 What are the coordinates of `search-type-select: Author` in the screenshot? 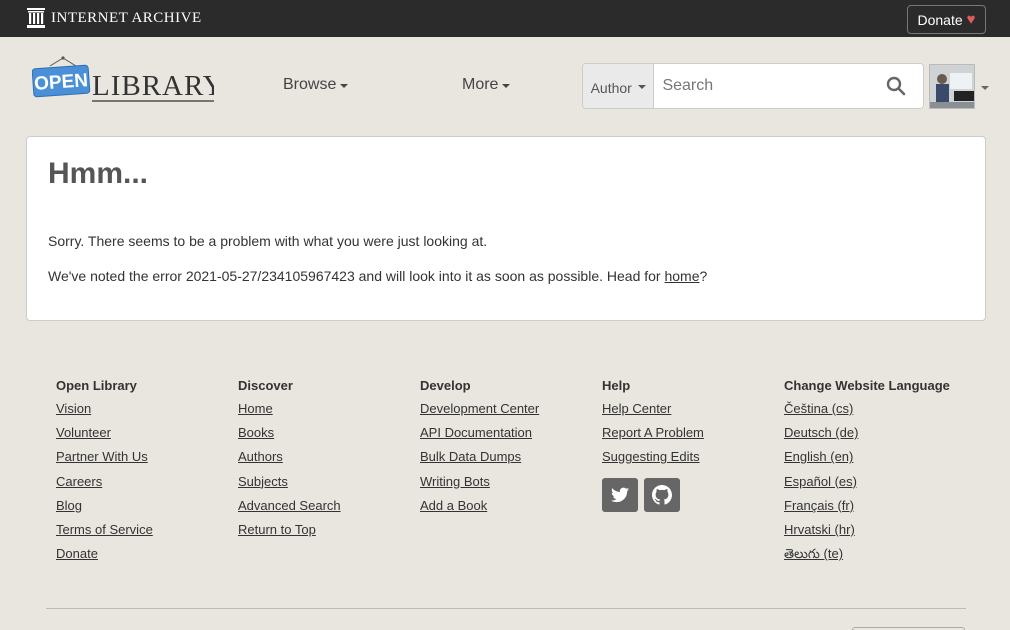 It's located at (619, 86).